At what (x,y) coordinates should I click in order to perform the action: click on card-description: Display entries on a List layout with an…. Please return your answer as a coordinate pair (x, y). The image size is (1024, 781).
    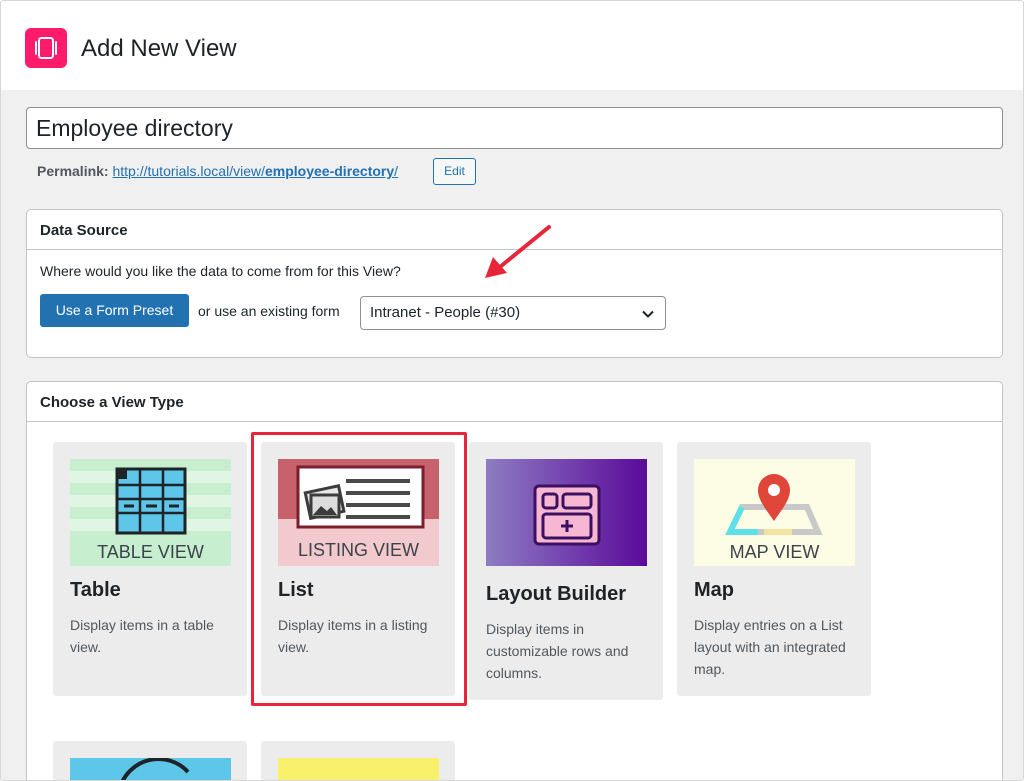
    Looking at the image, I should click on (770, 647).